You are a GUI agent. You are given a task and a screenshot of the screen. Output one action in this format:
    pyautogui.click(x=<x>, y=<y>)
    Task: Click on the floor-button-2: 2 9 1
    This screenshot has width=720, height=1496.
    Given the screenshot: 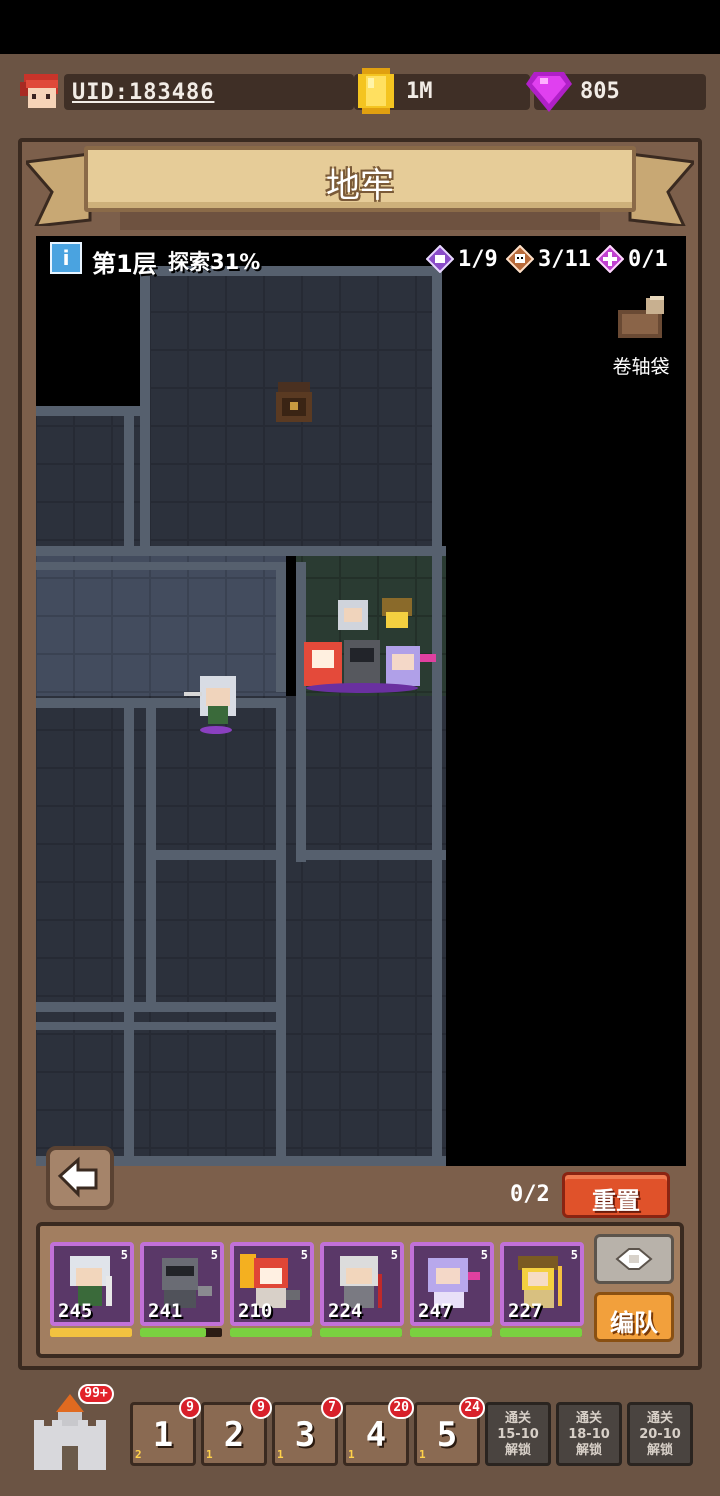 What is the action you would take?
    pyautogui.click(x=236, y=1431)
    